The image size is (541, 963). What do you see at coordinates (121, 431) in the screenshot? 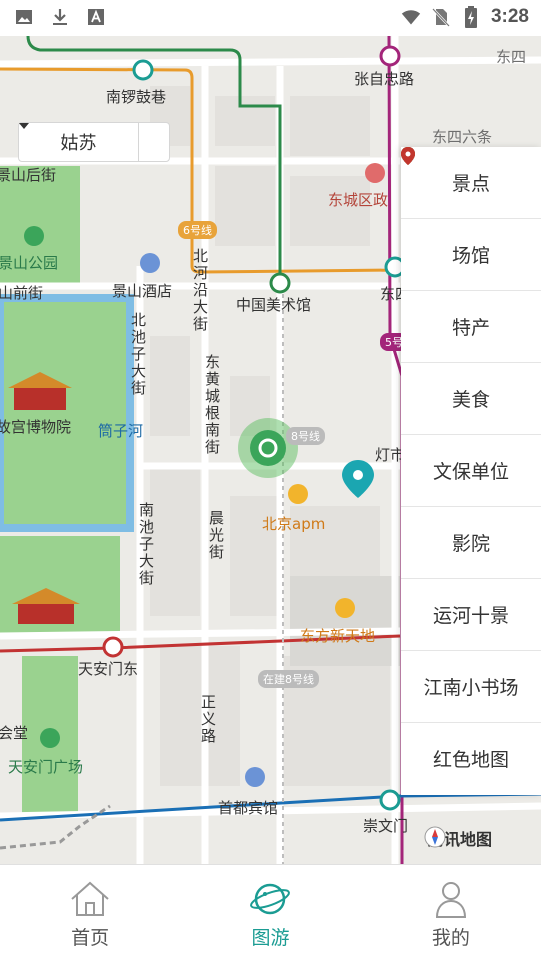
I see `map-label-tongzihe: 筒子河` at bounding box center [121, 431].